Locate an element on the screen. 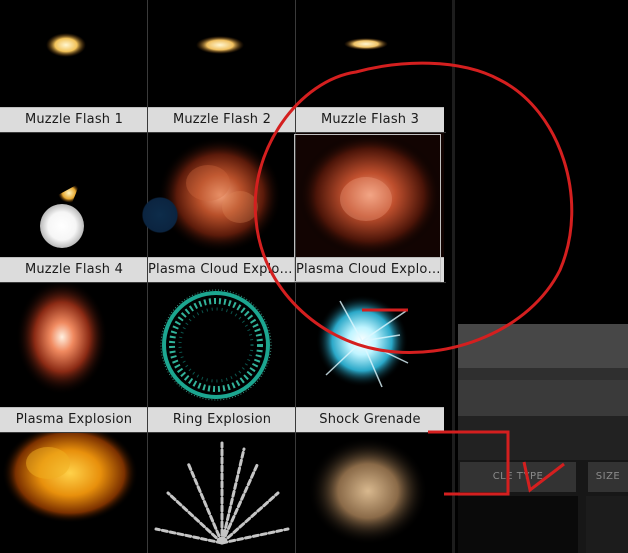  effect-tile-muzzle-flash-3: Muzzle Flash 3 is located at coordinates (370, 66).